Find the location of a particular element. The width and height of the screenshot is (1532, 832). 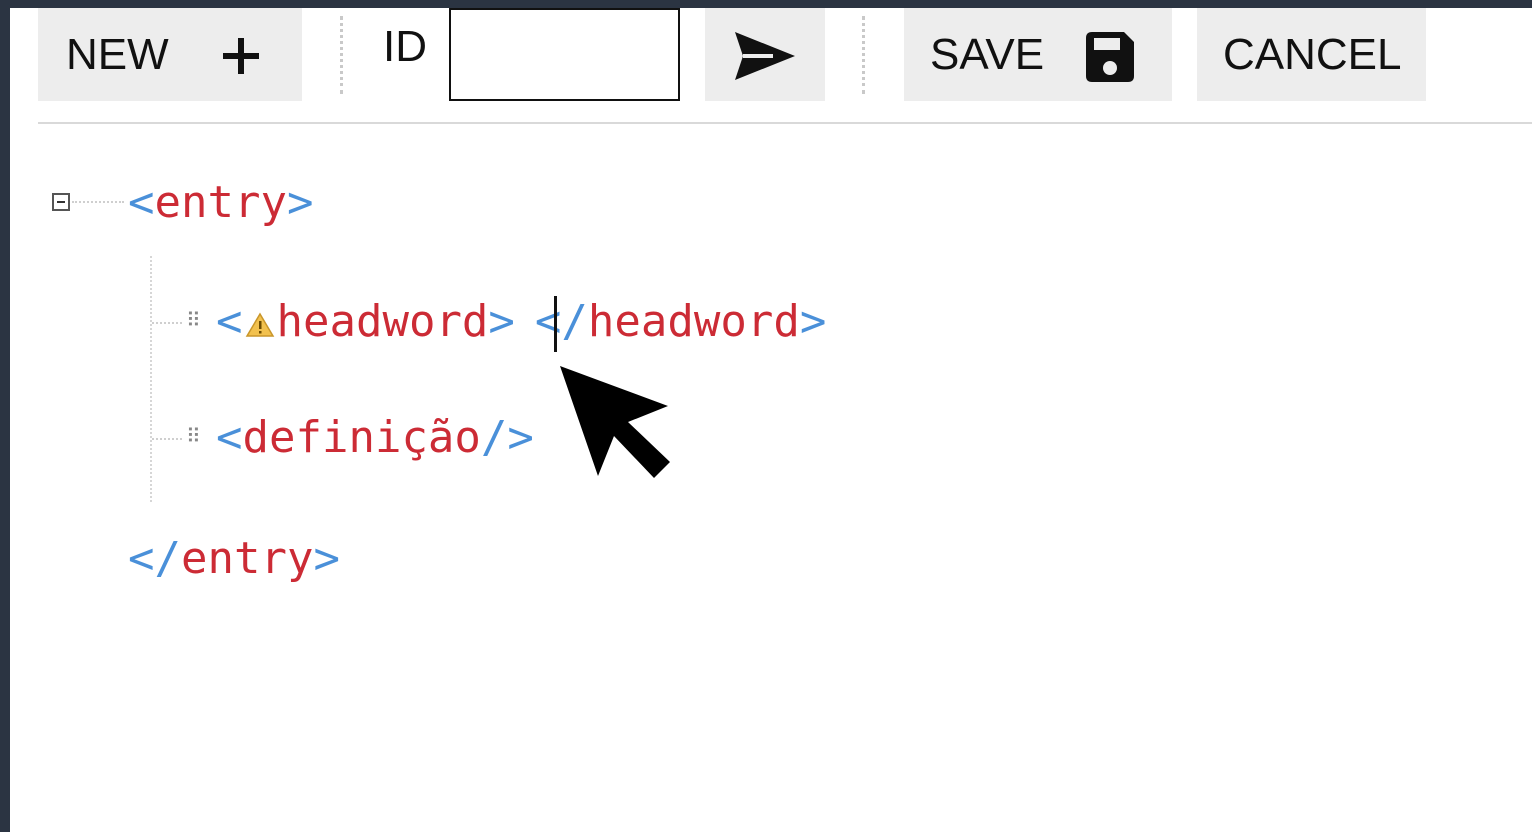

go-button is located at coordinates (765, 54).